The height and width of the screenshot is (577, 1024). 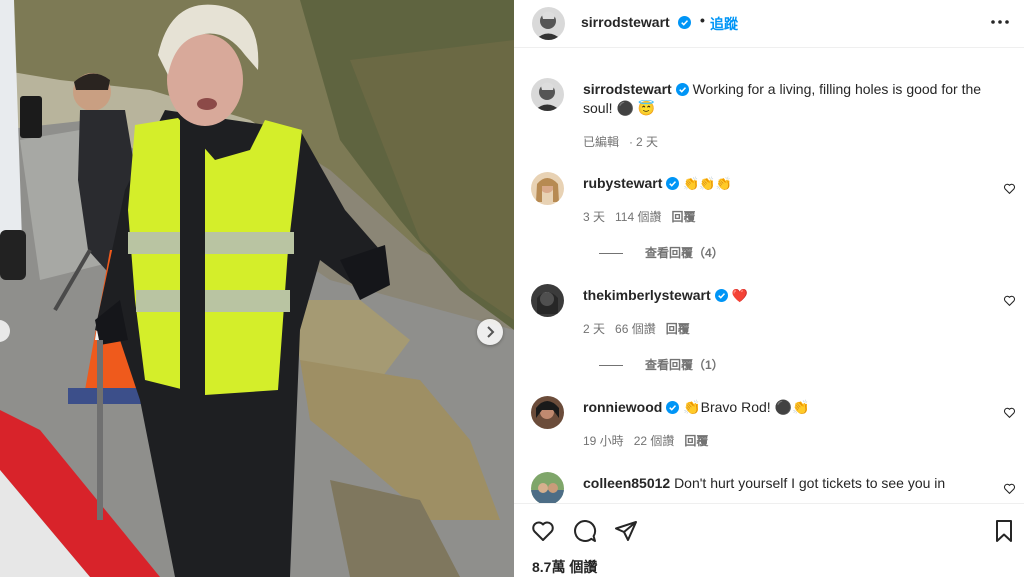 What do you see at coordinates (564, 567) in the screenshot?
I see `post-likes-count: 8.7萬 個讚` at bounding box center [564, 567].